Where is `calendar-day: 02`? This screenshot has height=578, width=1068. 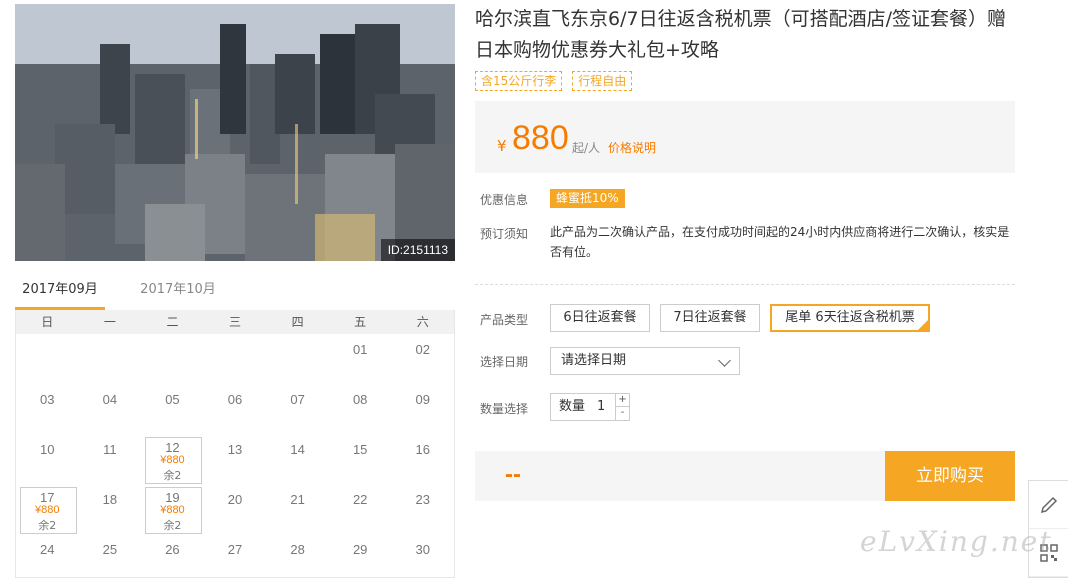
calendar-day: 02 is located at coordinates (422, 359).